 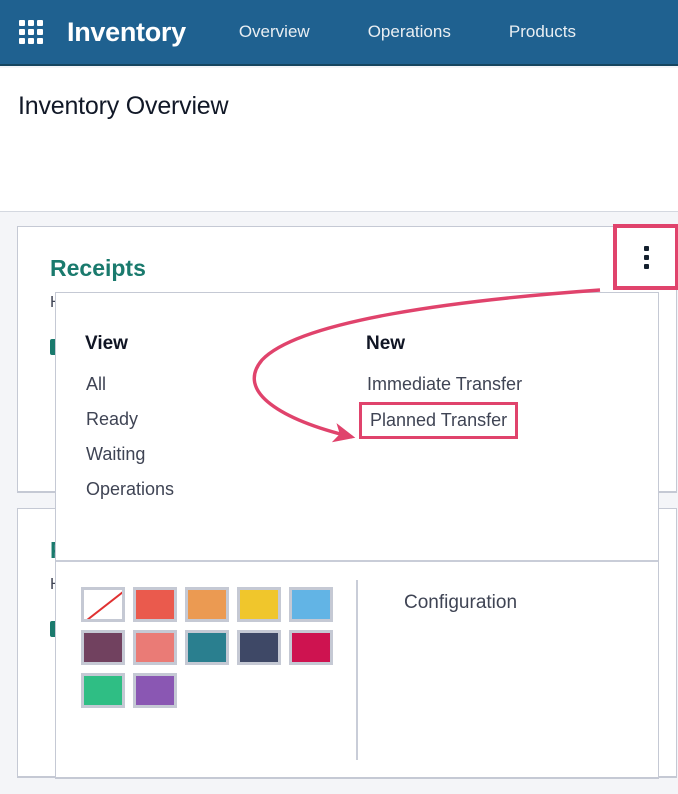 What do you see at coordinates (98, 268) in the screenshot?
I see `card-receipts-title: Receipts` at bounding box center [98, 268].